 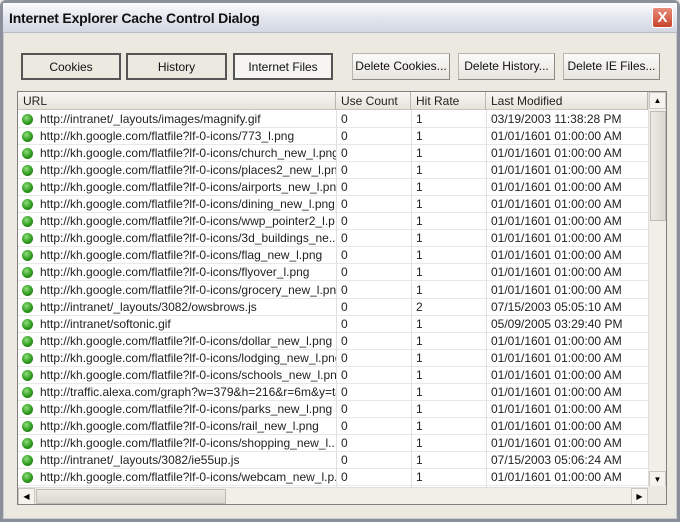 What do you see at coordinates (556, 460) in the screenshot?
I see `last-modified-cell: 07/15/2003 05:06:24 AM` at bounding box center [556, 460].